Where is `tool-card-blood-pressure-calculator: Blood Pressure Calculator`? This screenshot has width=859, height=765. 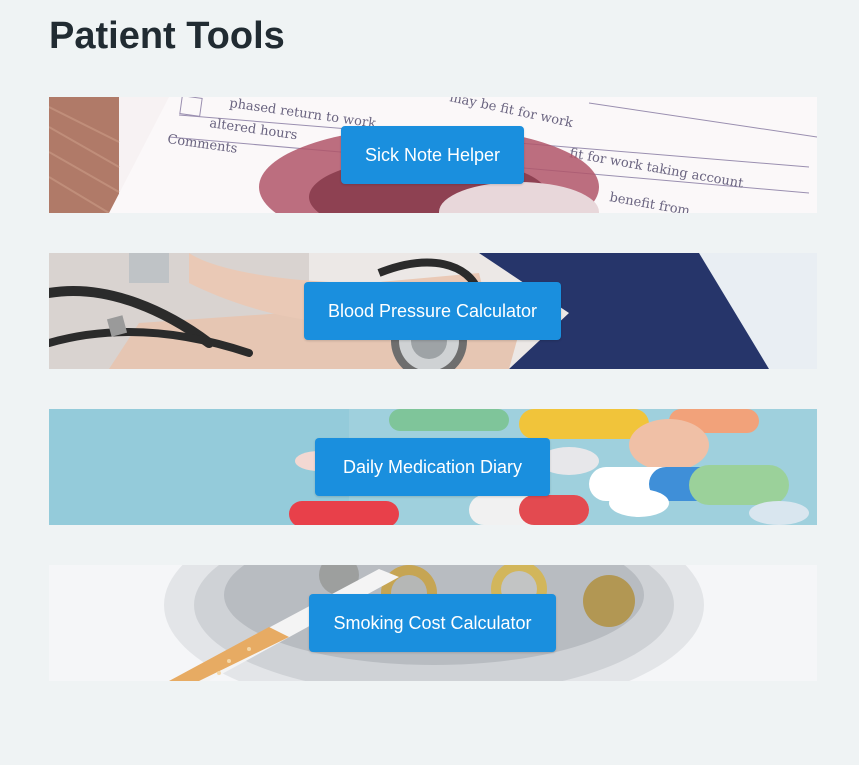
tool-card-blood-pressure-calculator: Blood Pressure Calculator is located at coordinates (433, 311).